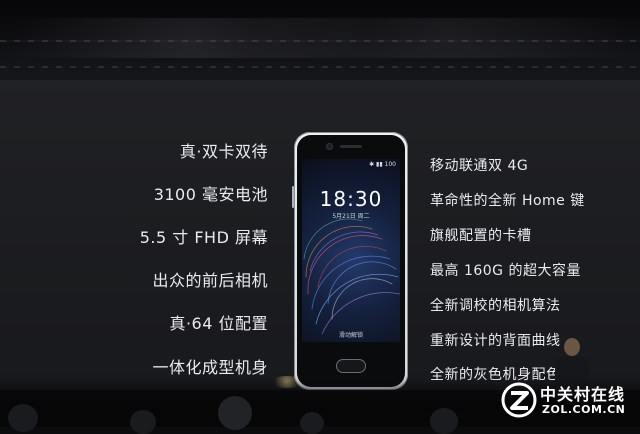  I want to click on earpiece-icon, so click(351, 146).